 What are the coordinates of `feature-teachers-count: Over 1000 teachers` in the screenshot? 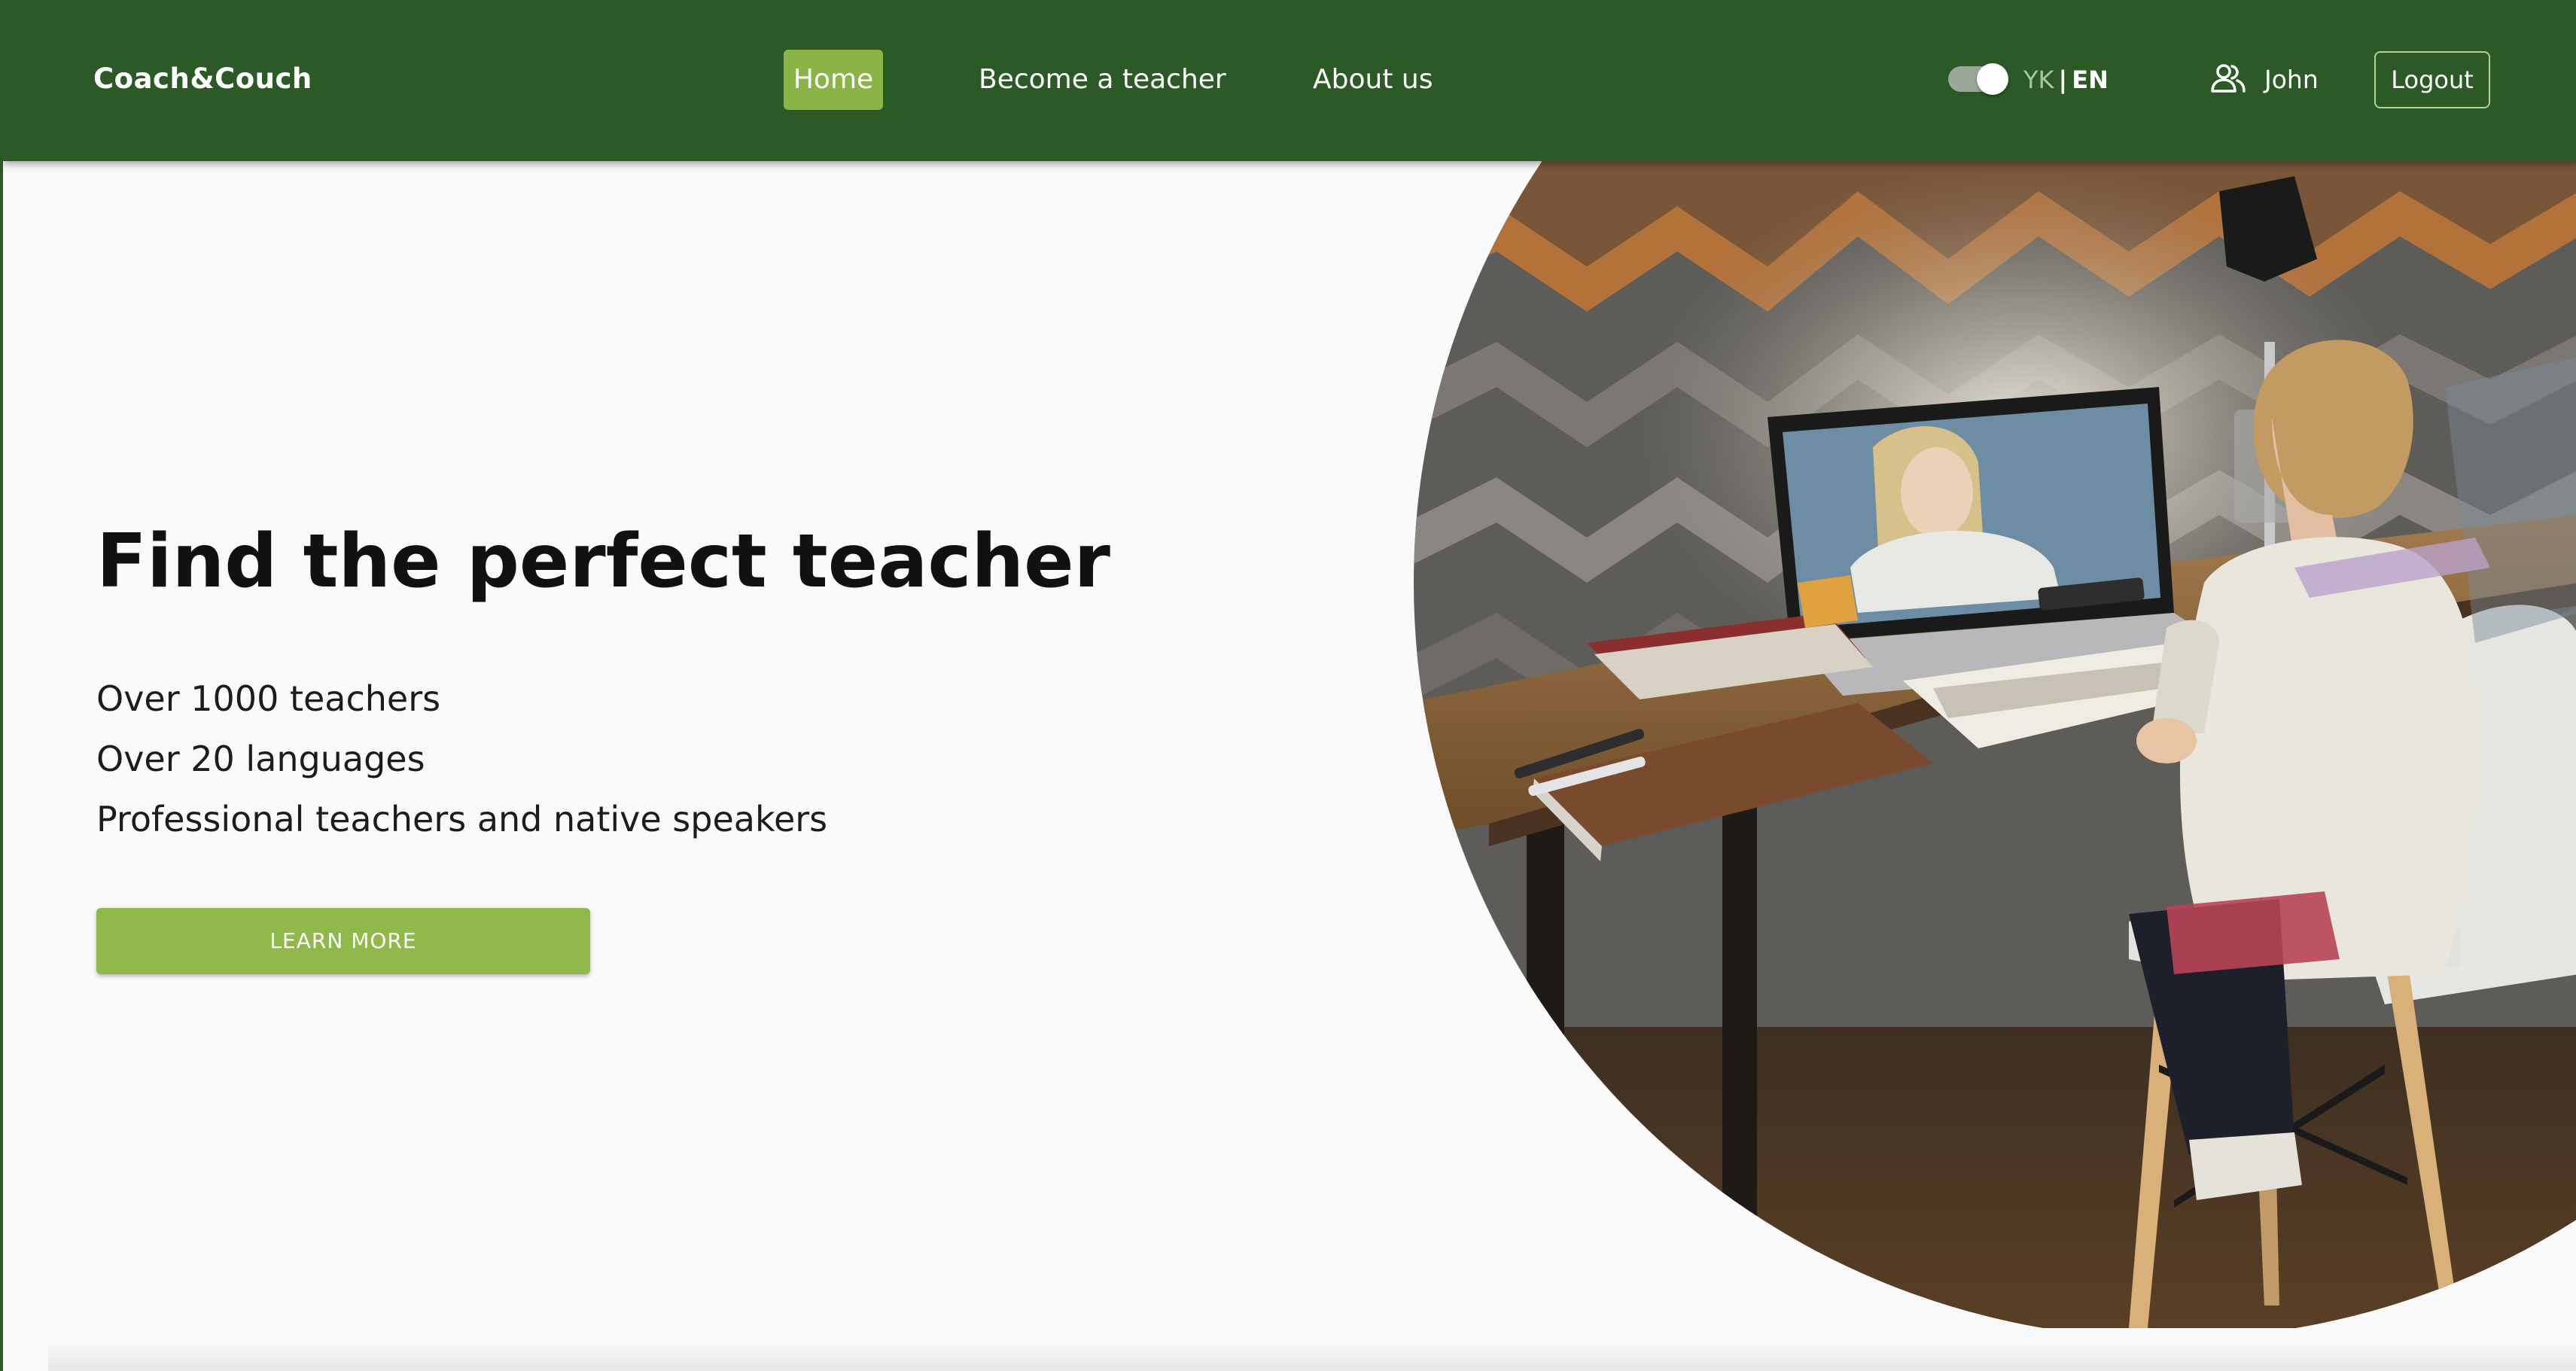 It's located at (268, 698).